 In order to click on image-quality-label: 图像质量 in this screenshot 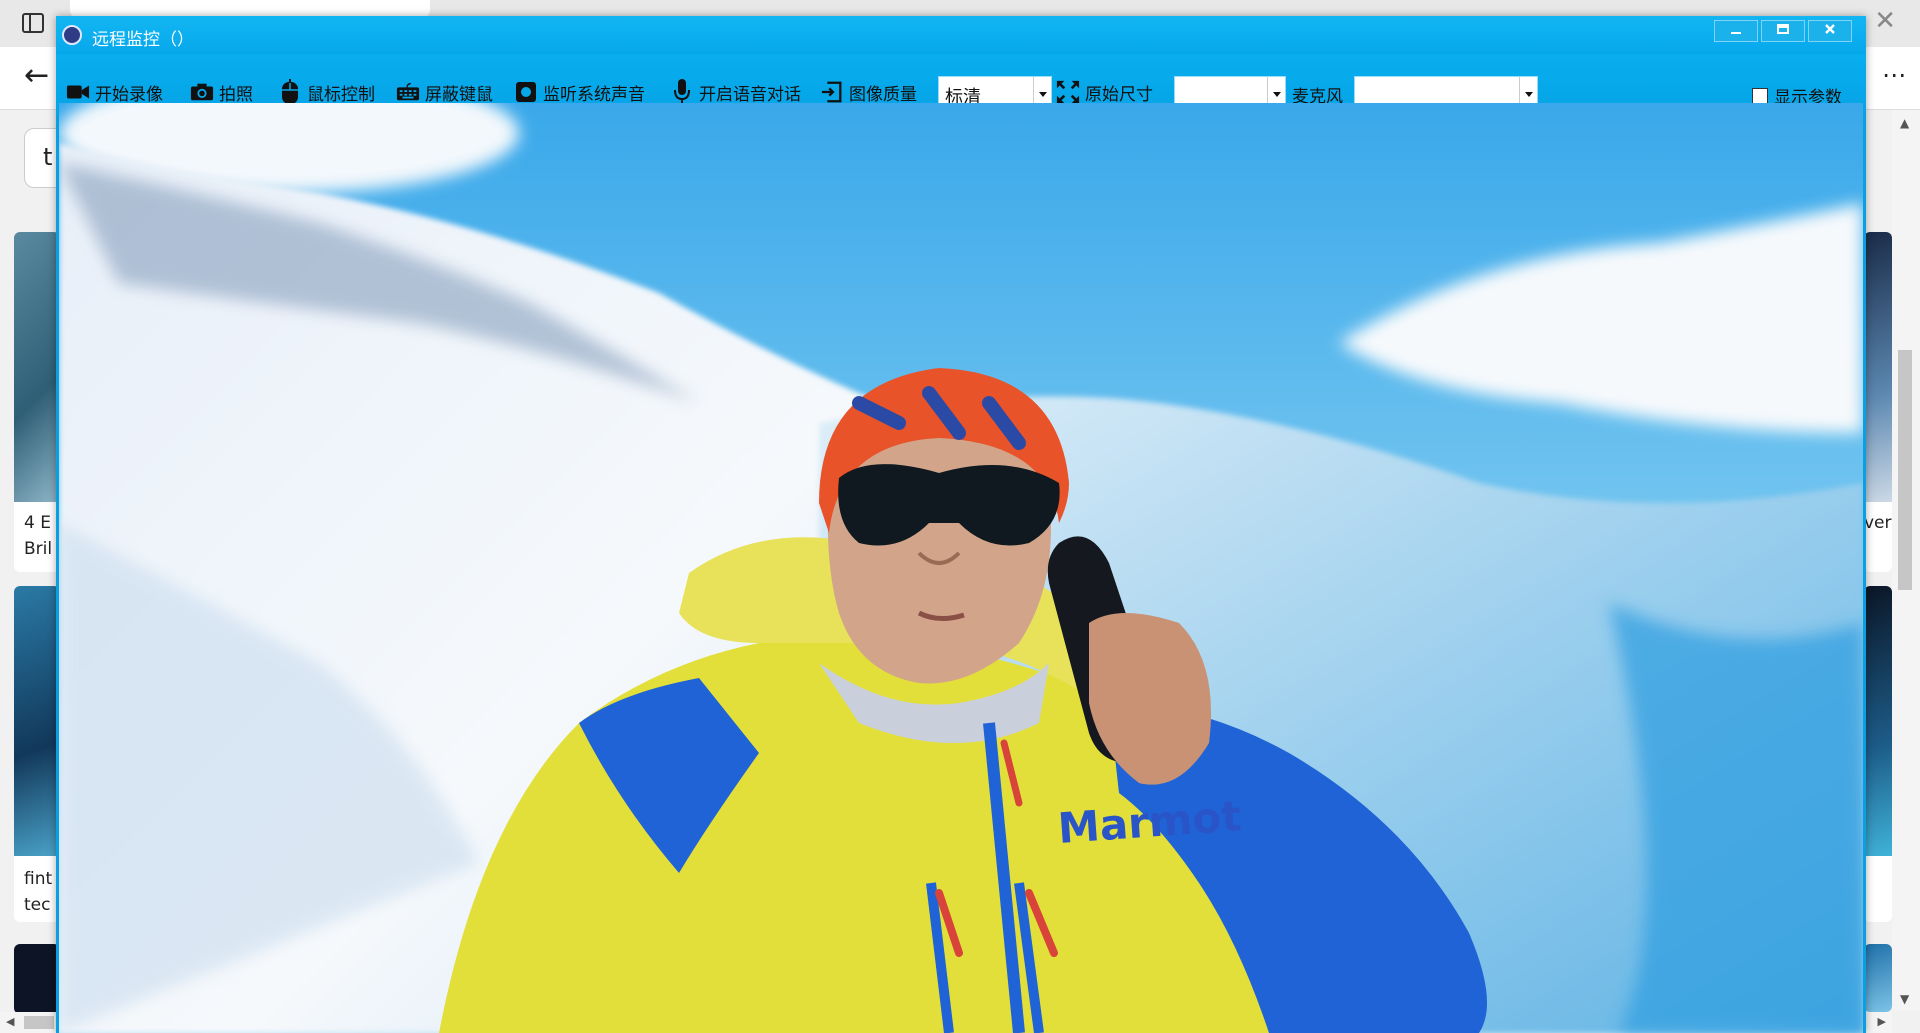, I will do `click(883, 94)`.